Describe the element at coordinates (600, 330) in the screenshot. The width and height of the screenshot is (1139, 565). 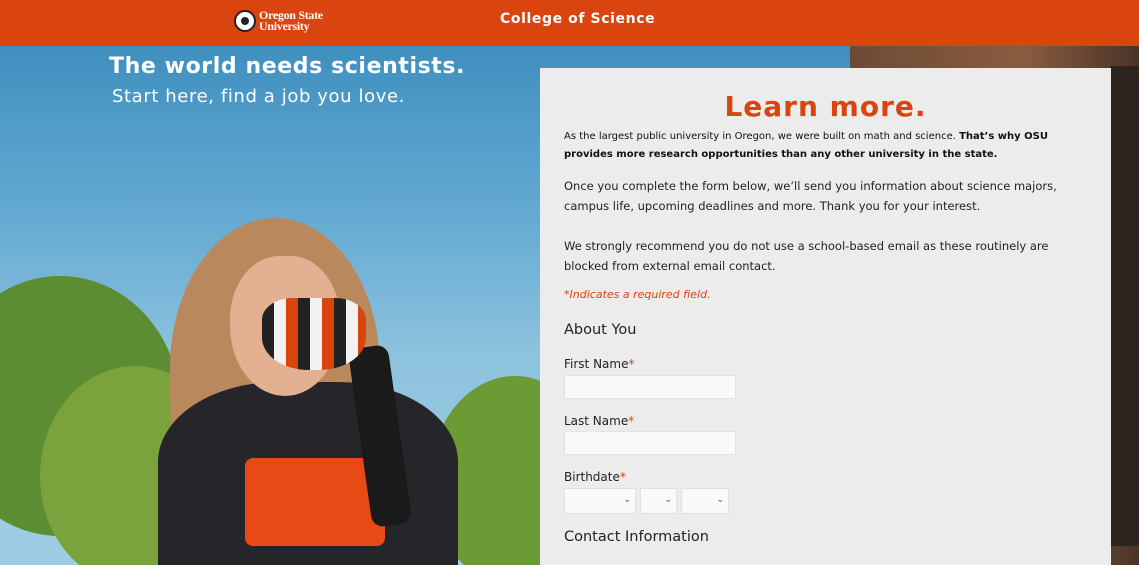
I see `section-about-you: About You` at that location.